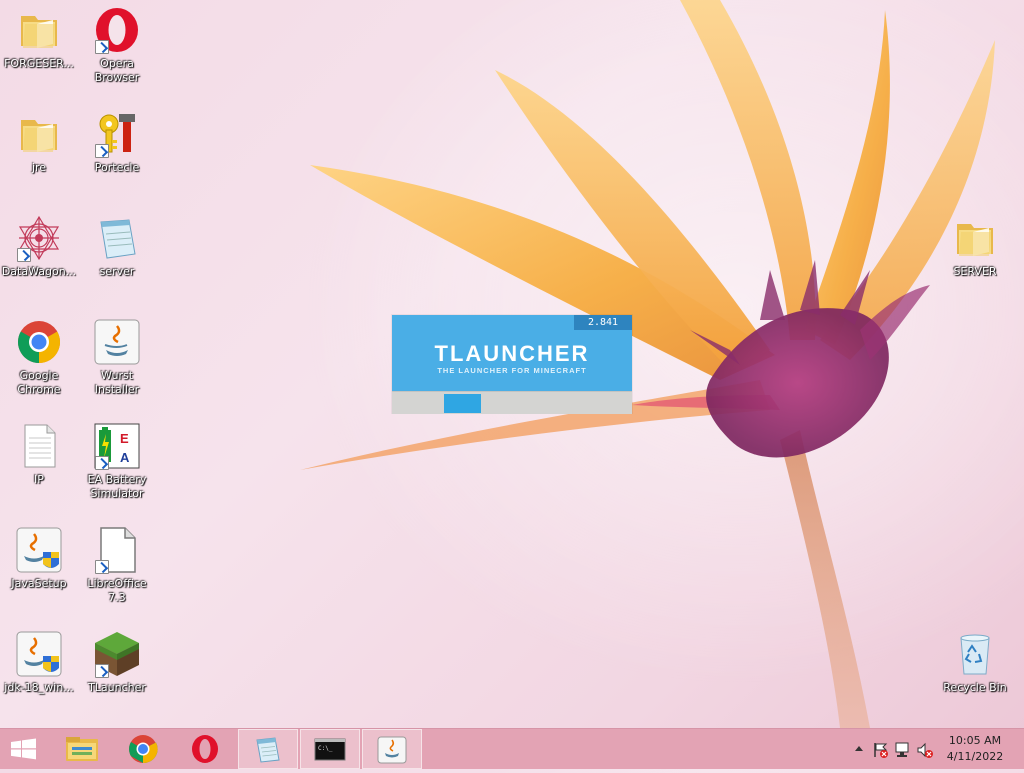 This screenshot has height=773, width=1024. I want to click on desktop-icon-libreoffice: LibreOffice 7.3, so click(117, 565).